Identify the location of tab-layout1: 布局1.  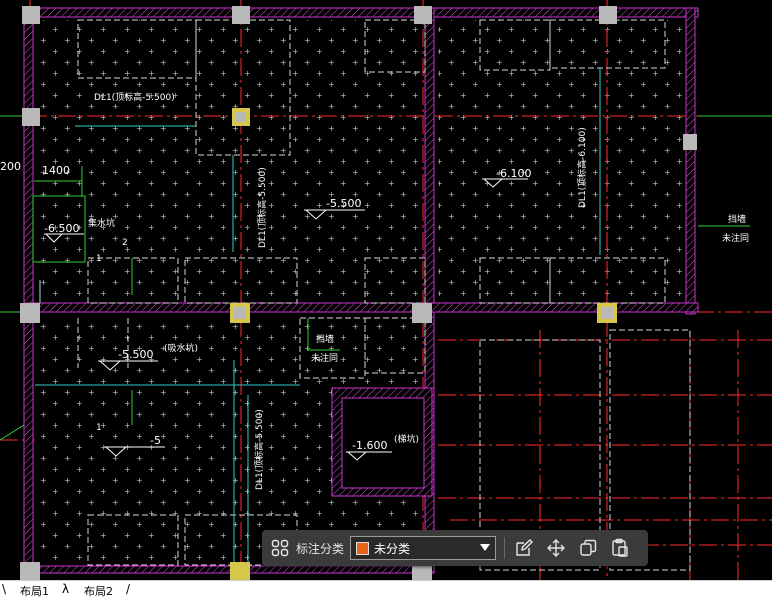
(34, 591).